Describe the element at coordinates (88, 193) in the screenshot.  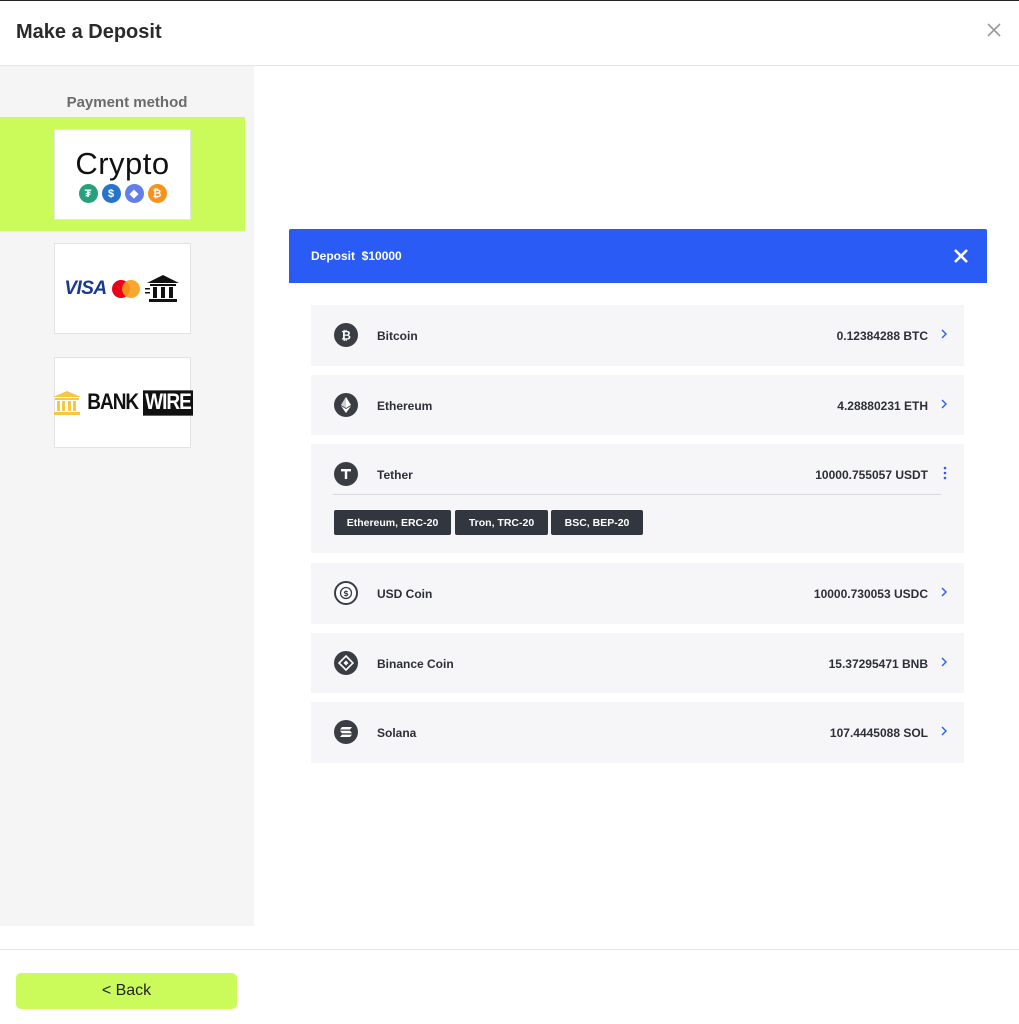
I see `tether-icon: ₮` at that location.